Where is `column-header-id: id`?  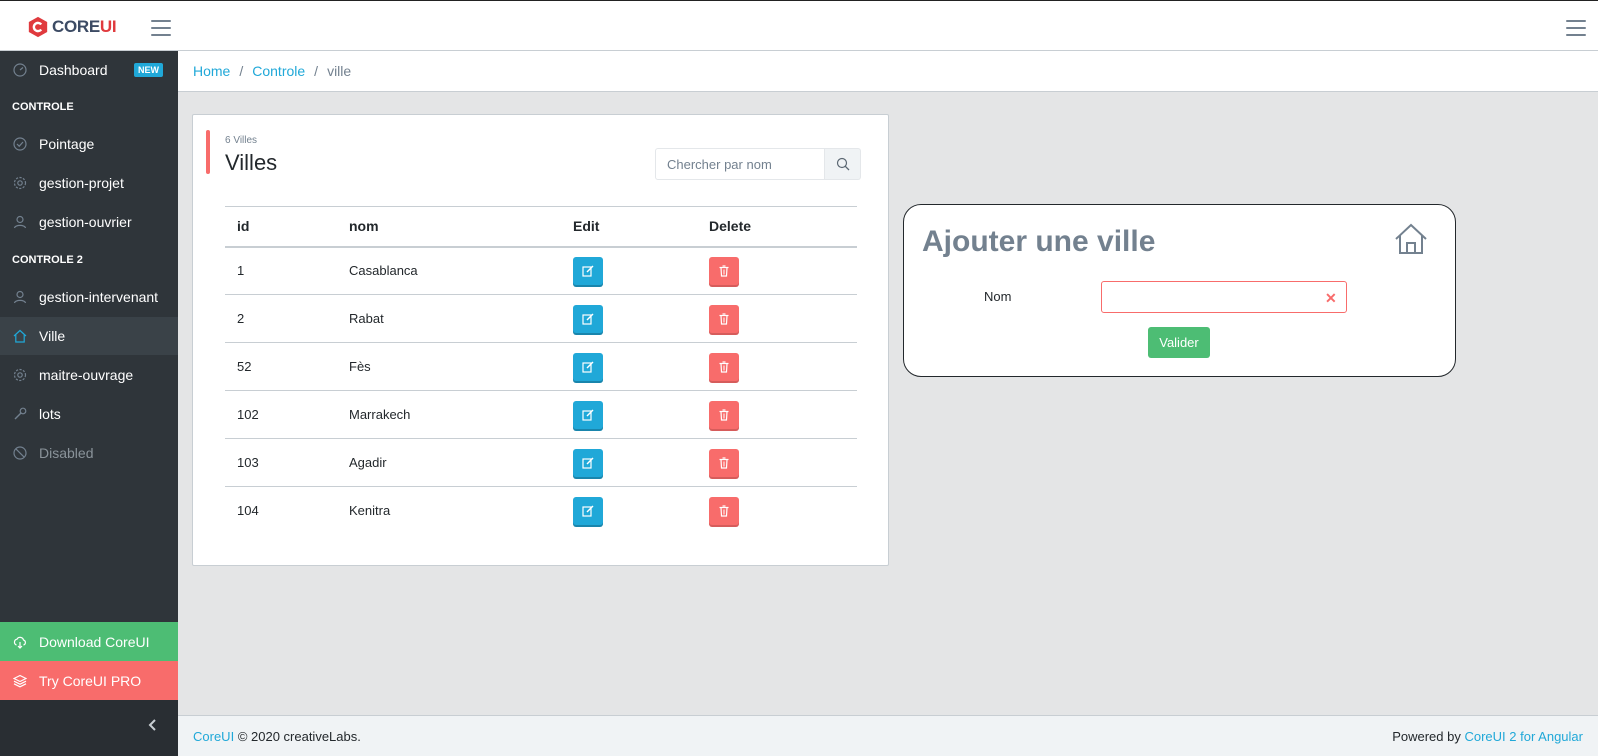 column-header-id: id is located at coordinates (281, 227).